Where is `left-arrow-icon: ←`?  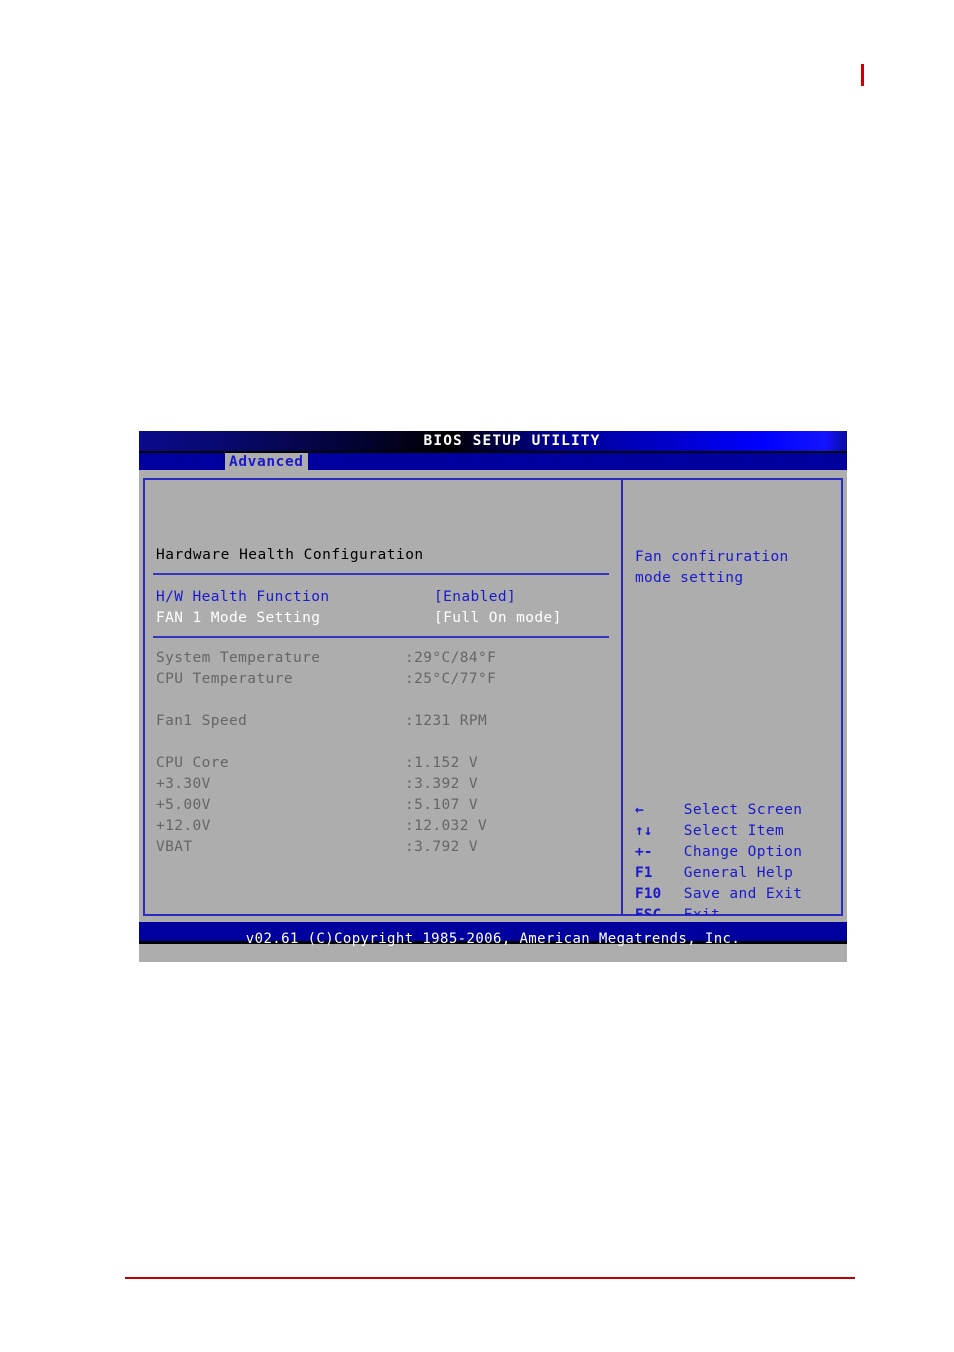 left-arrow-icon: ← is located at coordinates (639, 810).